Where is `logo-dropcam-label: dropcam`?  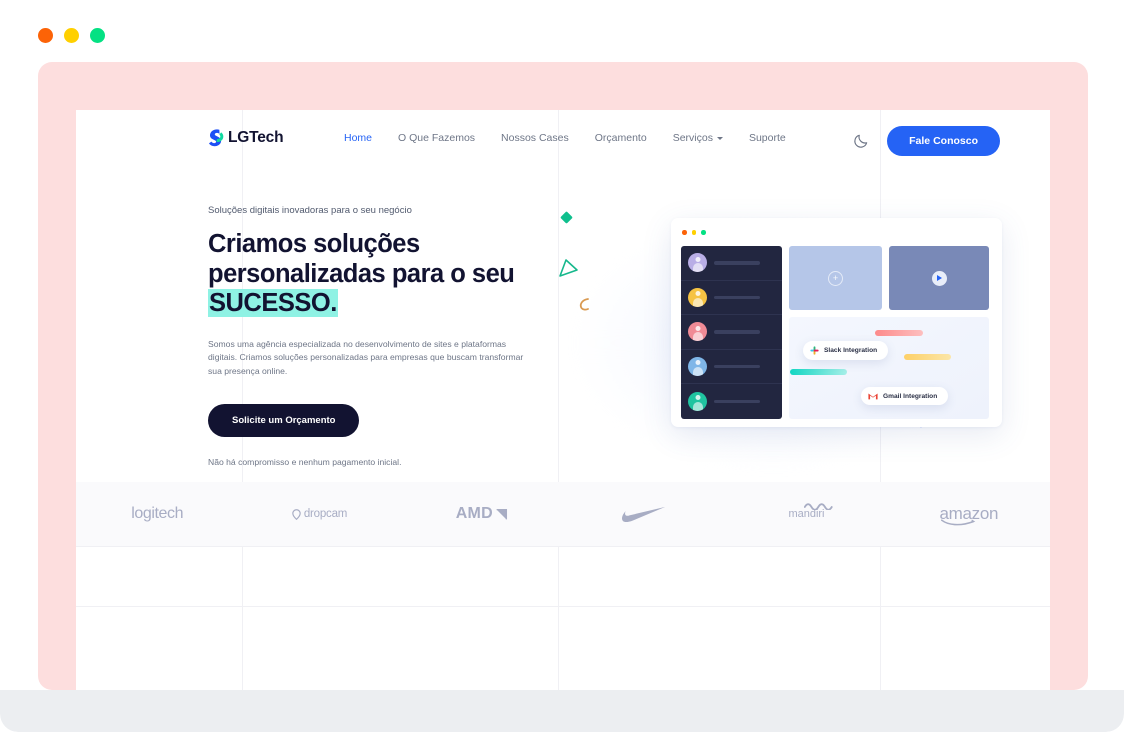
logo-dropcam-label: dropcam is located at coordinates (325, 514).